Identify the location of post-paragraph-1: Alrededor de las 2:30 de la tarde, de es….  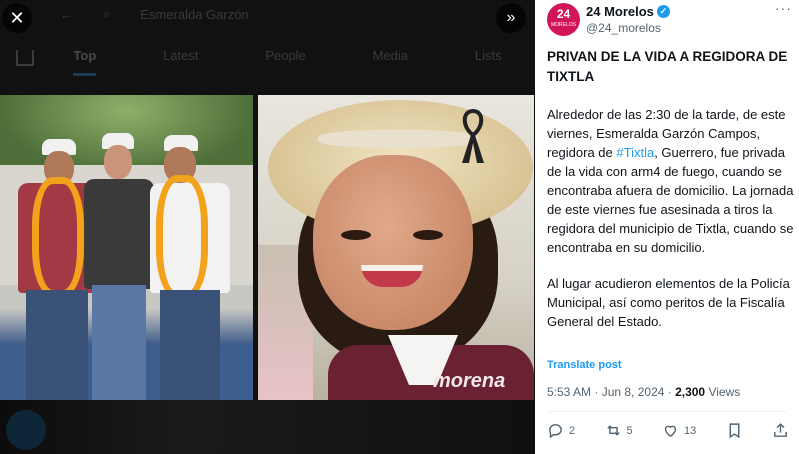
(671, 181).